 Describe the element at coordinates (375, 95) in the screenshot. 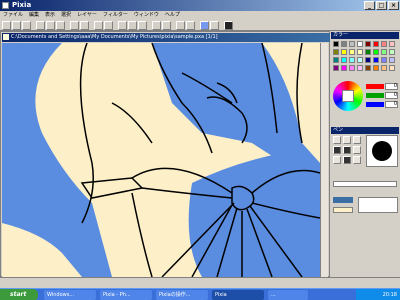

I see `green-slider` at that location.